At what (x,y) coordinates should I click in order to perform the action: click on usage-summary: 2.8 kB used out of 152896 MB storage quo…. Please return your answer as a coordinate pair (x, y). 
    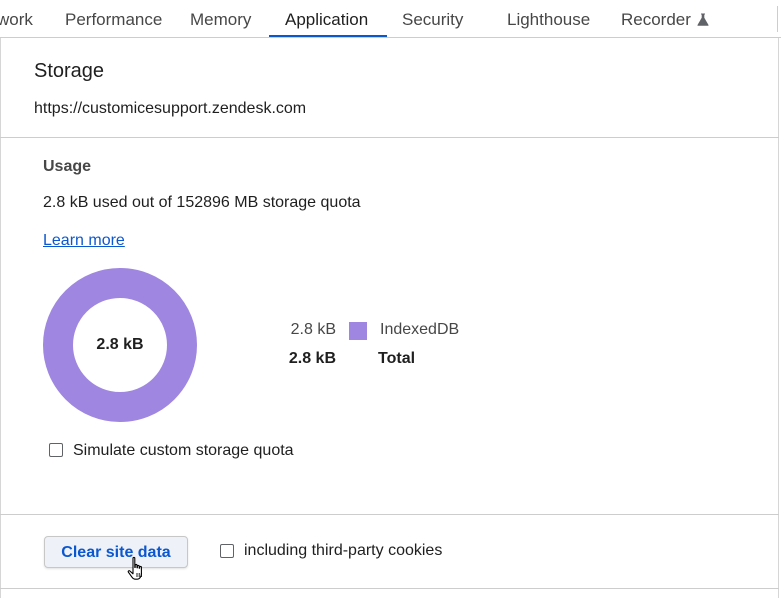
    Looking at the image, I should click on (202, 202).